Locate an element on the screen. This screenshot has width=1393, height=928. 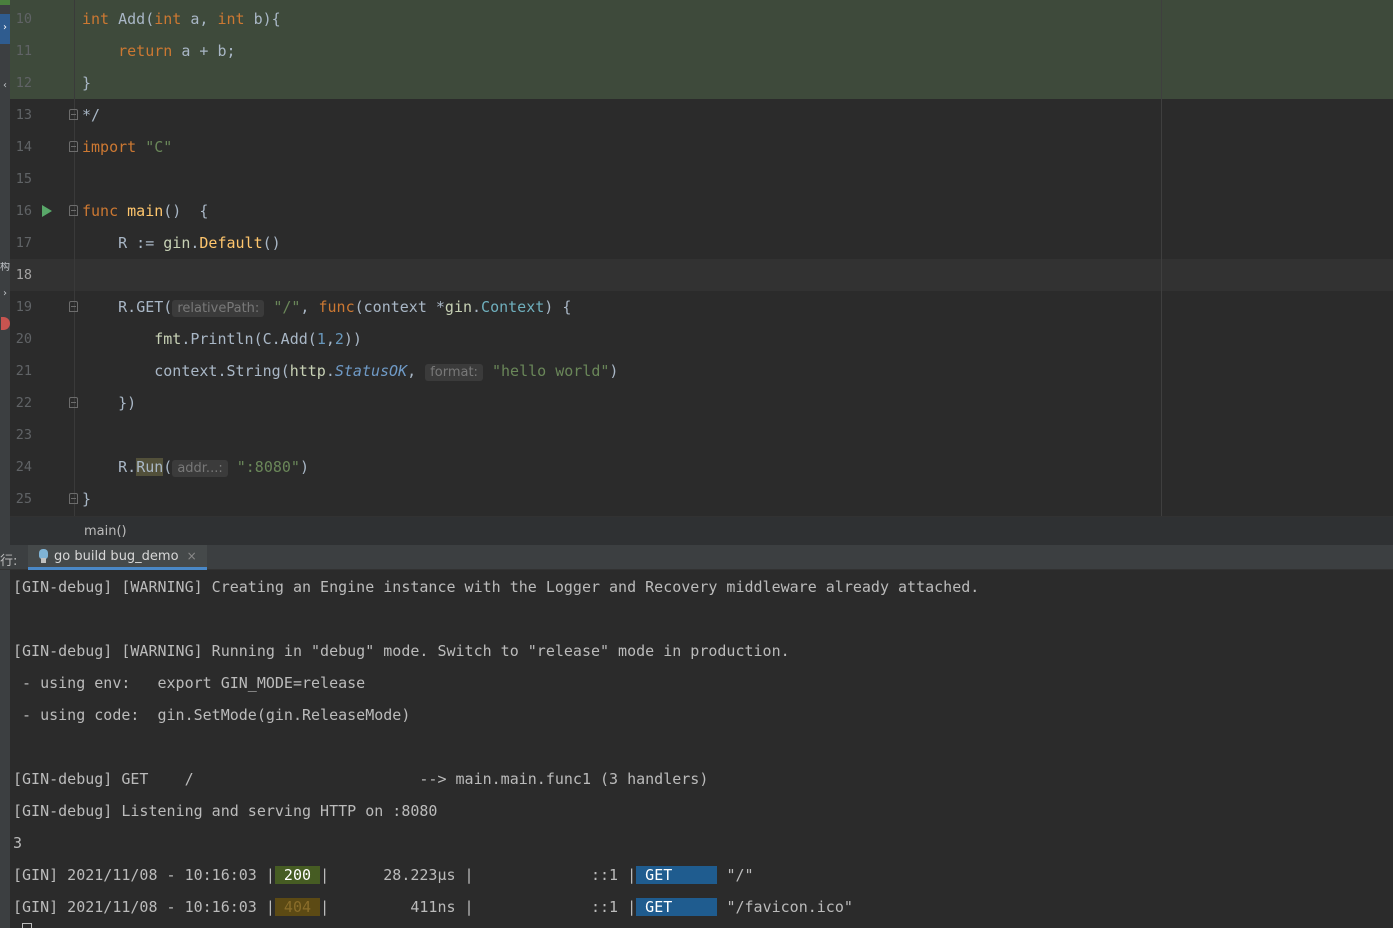
console-cursor is located at coordinates (27, 925).